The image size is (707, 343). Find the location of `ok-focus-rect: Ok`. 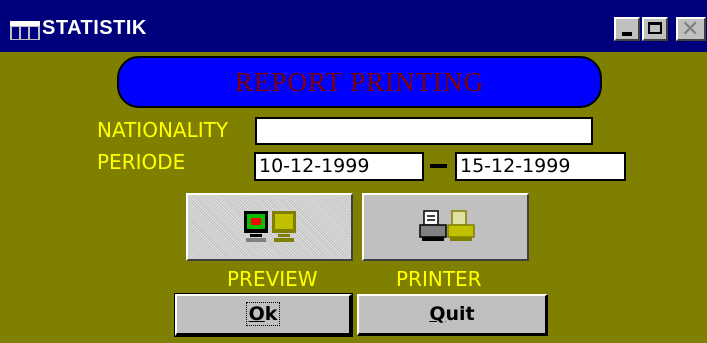

ok-focus-rect: Ok is located at coordinates (263, 314).